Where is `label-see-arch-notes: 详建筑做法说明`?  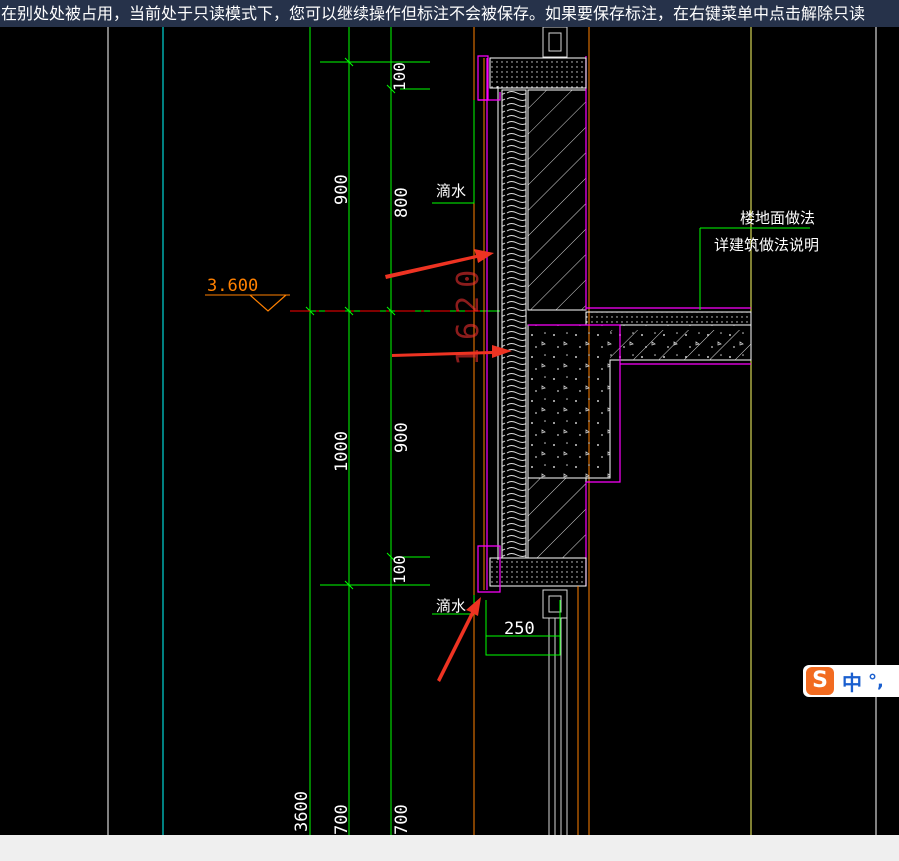
label-see-arch-notes: 详建筑做法说明 is located at coordinates (766, 245).